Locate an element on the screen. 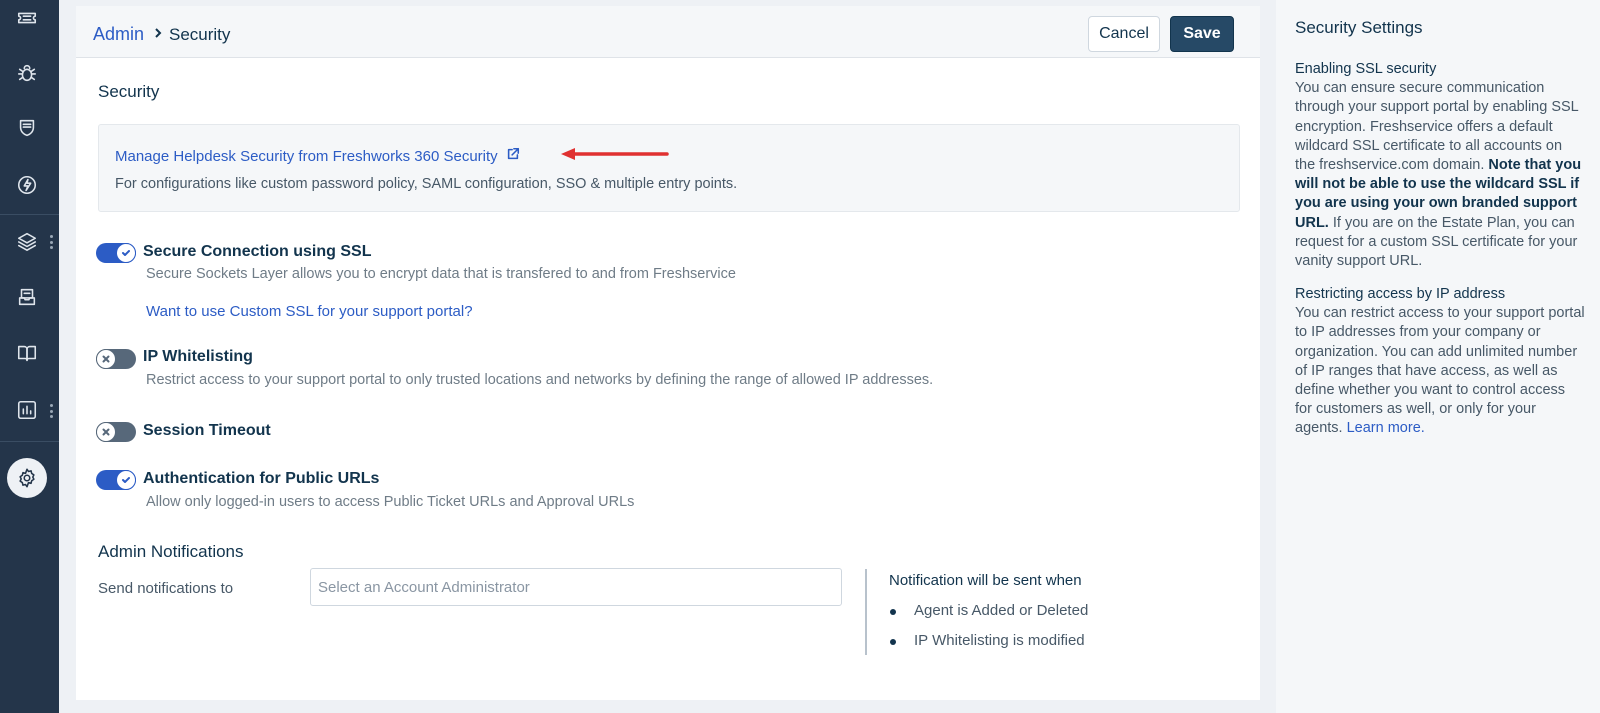 This screenshot has width=1600, height=713. save-button: Save is located at coordinates (1202, 34).